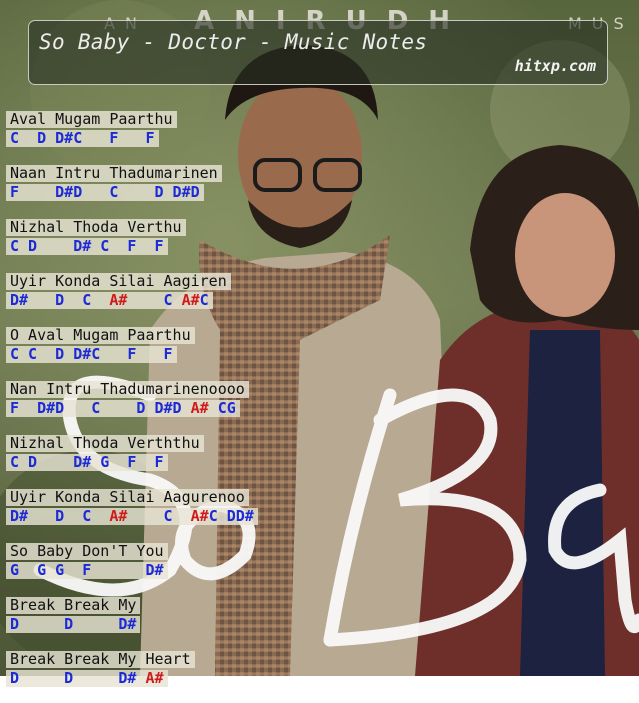 This screenshot has width=639, height=703. Describe the element at coordinates (87, 570) in the screenshot. I see `notes-line: G G G F D#` at that location.